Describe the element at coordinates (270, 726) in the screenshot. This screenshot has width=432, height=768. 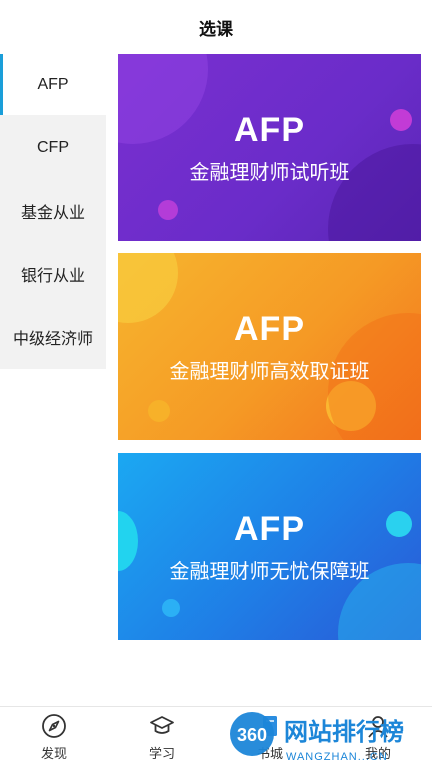
I see `book-icon` at that location.